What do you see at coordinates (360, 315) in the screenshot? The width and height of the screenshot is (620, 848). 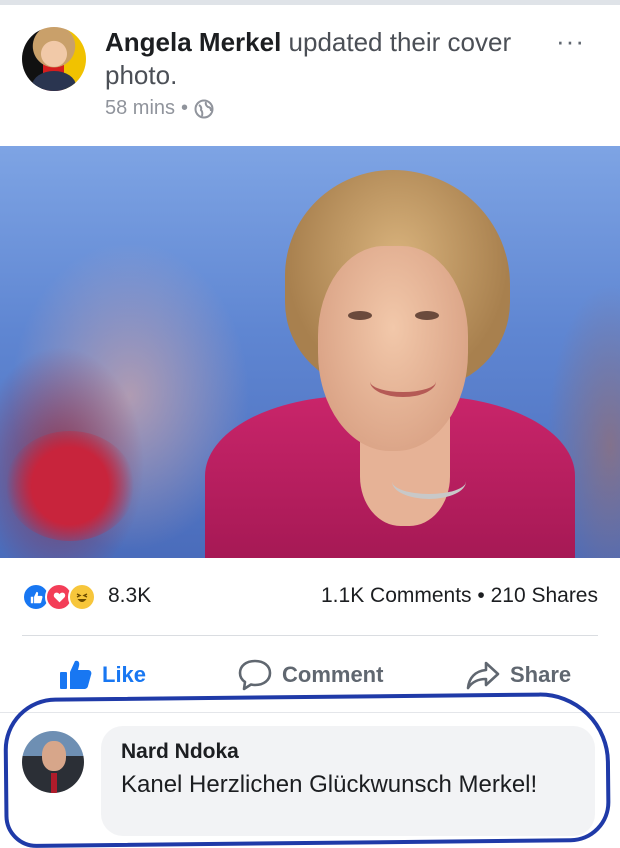 I see `photo-eye-left` at bounding box center [360, 315].